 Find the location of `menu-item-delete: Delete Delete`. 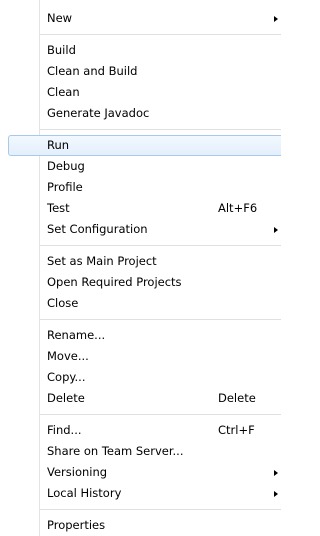

menu-item-delete: Delete Delete is located at coordinates (140, 398).